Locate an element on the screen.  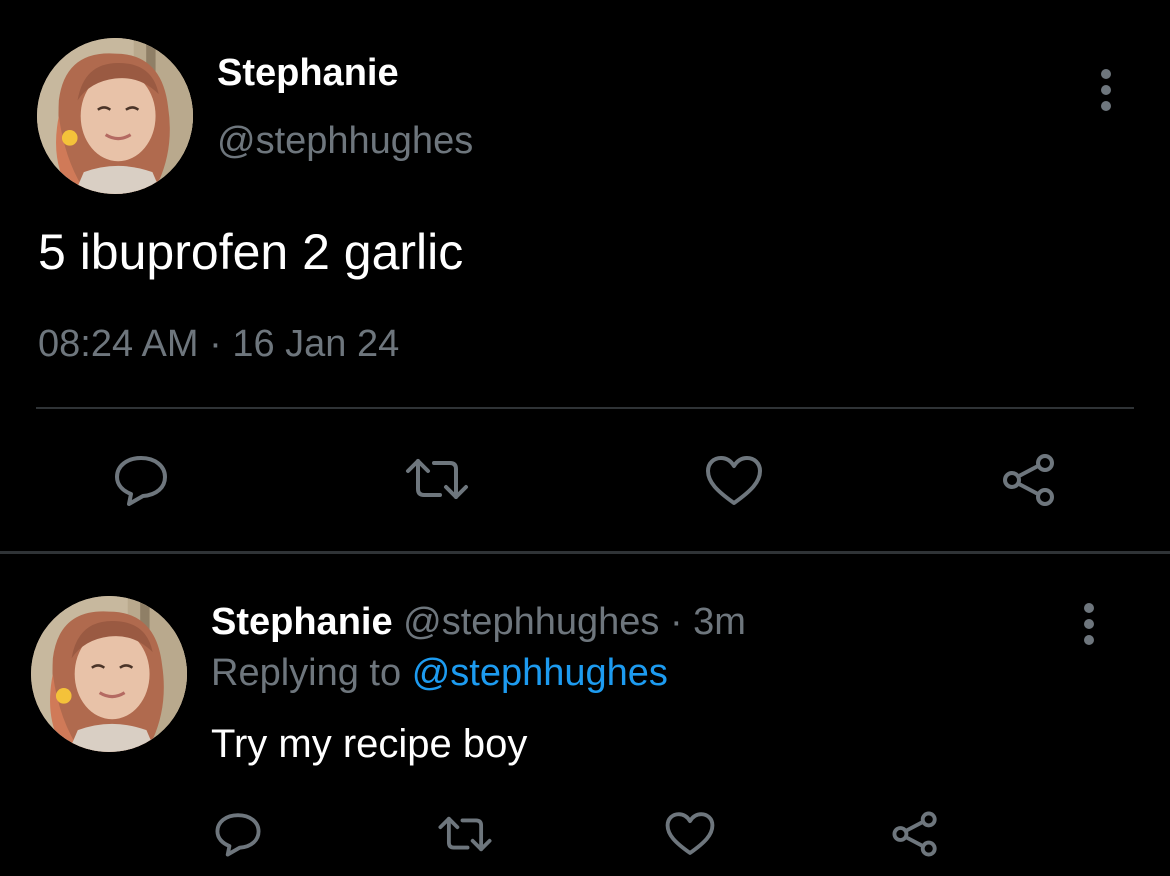
tweet-timestamp: 08:24 AM · 16 Jan 24 is located at coordinates (218, 344).